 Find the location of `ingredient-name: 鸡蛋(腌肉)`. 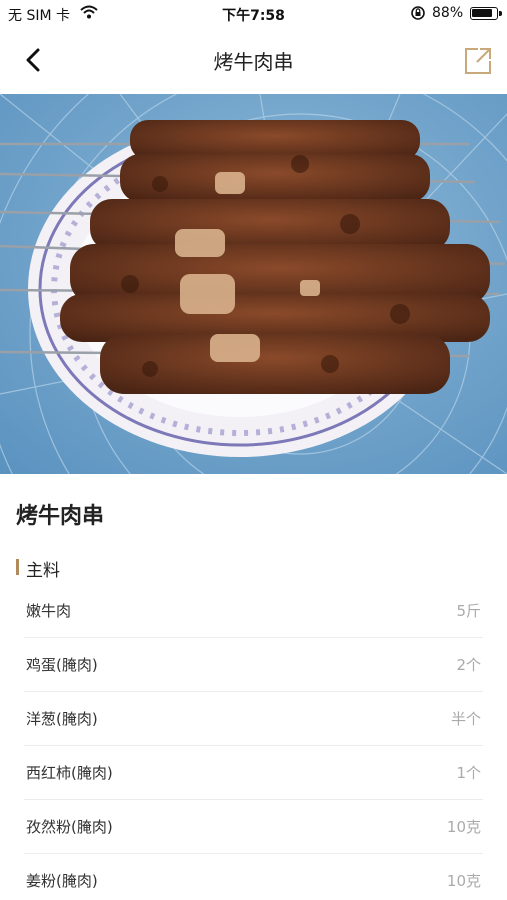

ingredient-name: 鸡蛋(腌肉) is located at coordinates (62, 665).